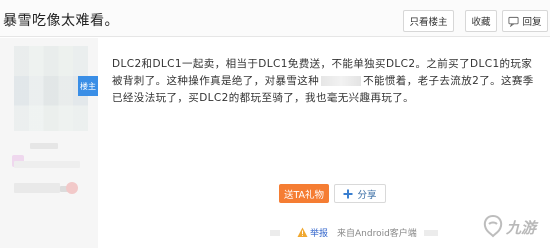 The image size is (550, 248). Describe the element at coordinates (532, 22) in the screenshot. I see `reply-button-label: 回复` at that location.